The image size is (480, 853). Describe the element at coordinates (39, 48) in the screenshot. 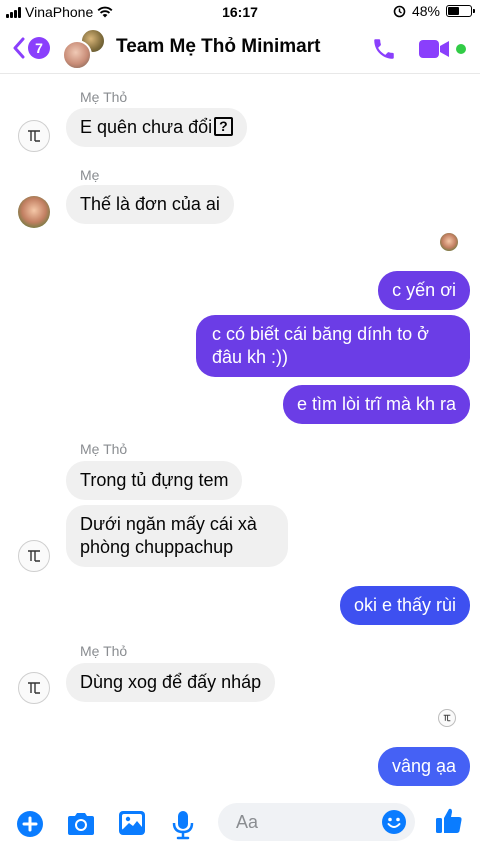

I see `unread-count-badge: 7` at that location.